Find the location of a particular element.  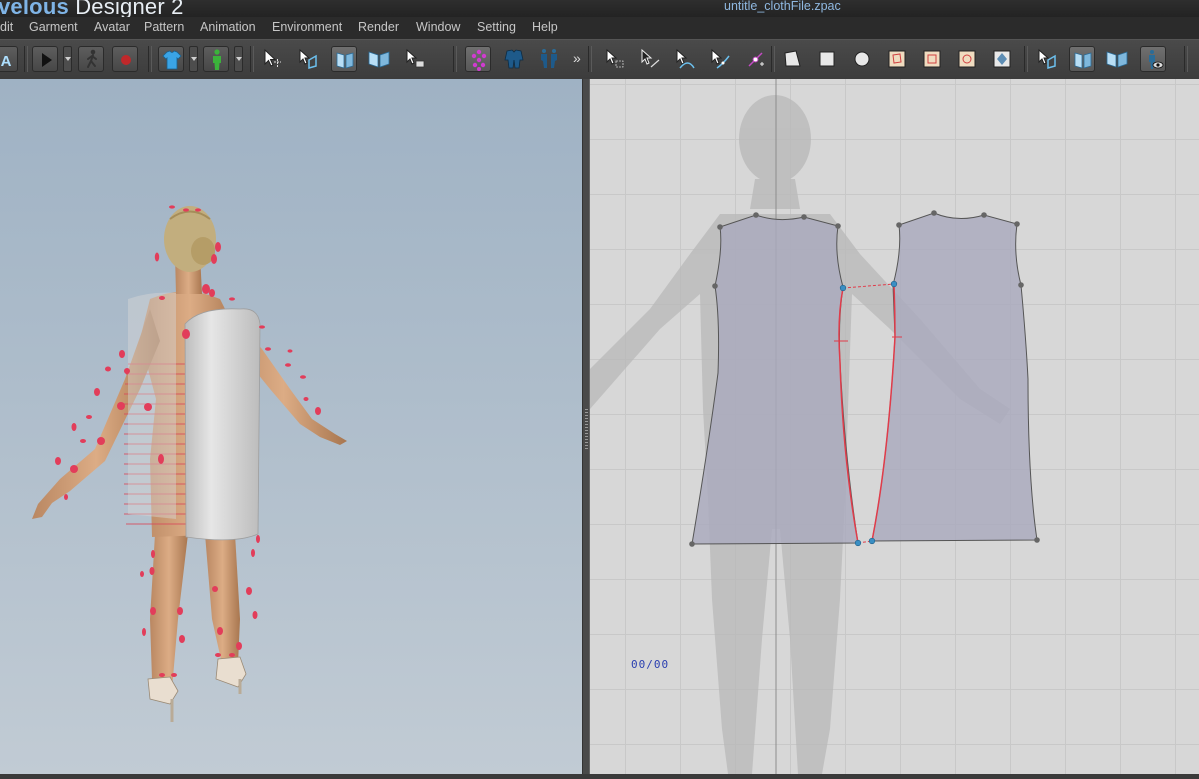

select-mesh-icon is located at coordinates (308, 59).